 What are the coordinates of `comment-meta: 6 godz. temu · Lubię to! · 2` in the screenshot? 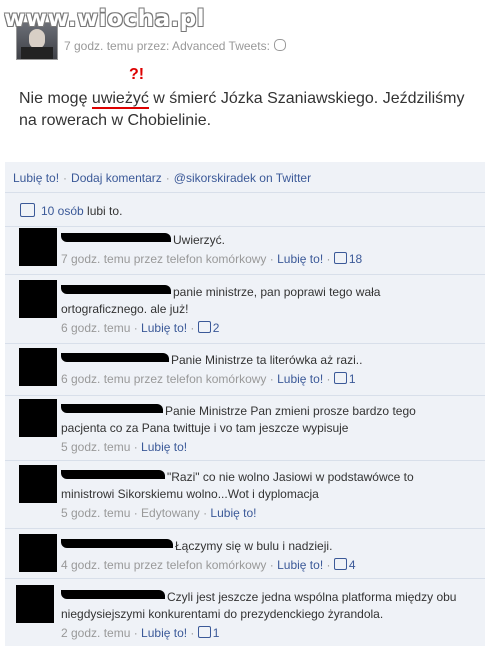 It's located at (140, 328).